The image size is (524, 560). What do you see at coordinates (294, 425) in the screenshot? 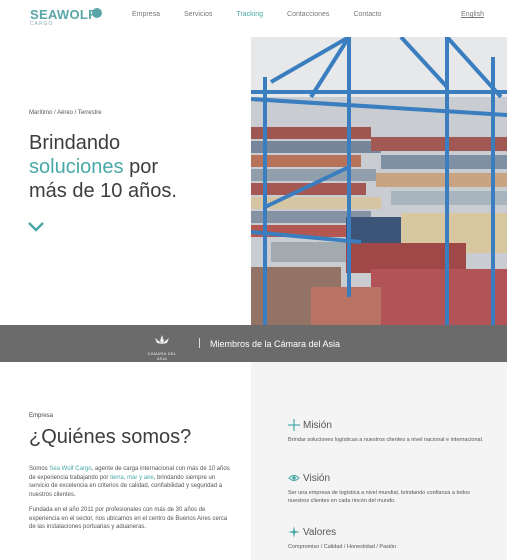
I see `crosshair-icon` at bounding box center [294, 425].